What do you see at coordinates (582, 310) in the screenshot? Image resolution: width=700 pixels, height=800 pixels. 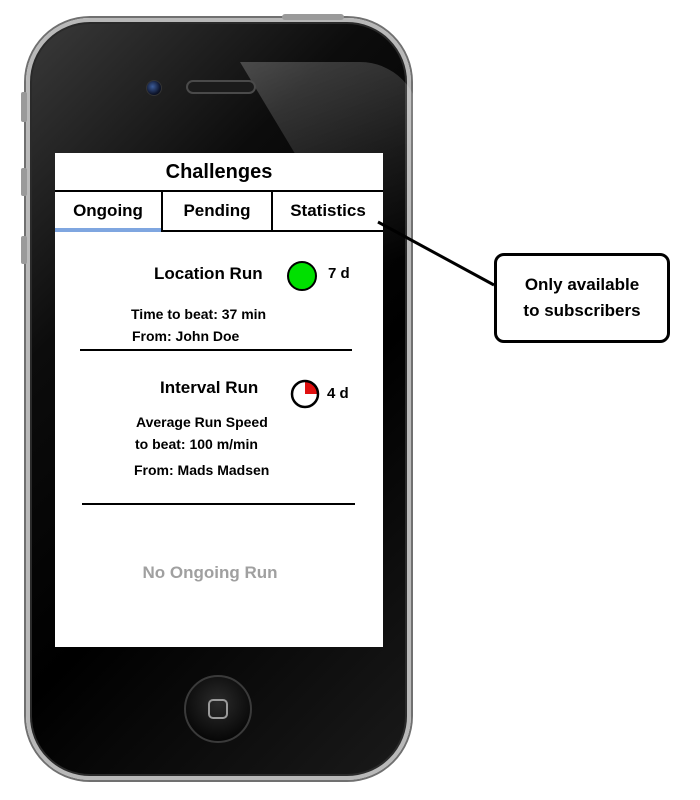 I see `callout-line: to subscribers` at bounding box center [582, 310].